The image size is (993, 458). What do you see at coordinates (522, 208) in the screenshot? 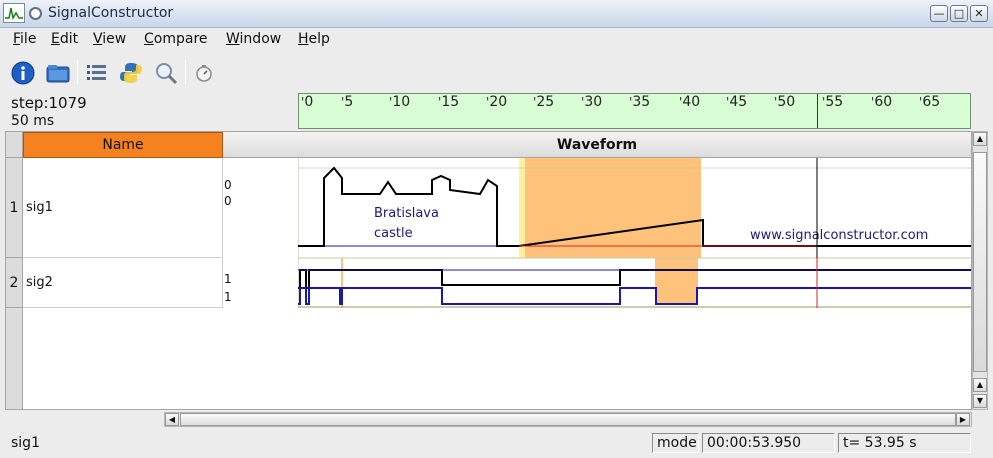
I see `selection-edge` at bounding box center [522, 208].